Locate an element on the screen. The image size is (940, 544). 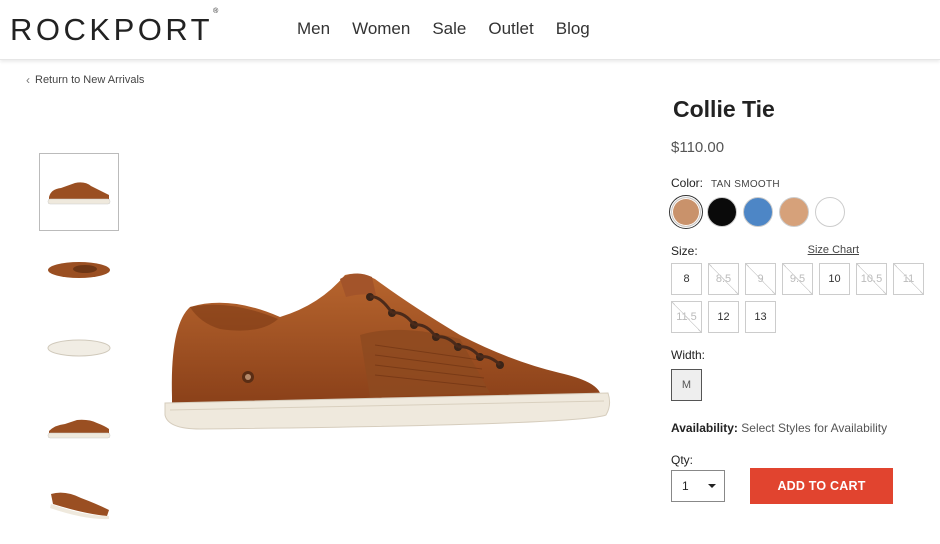
swatch-black is located at coordinates (722, 212).